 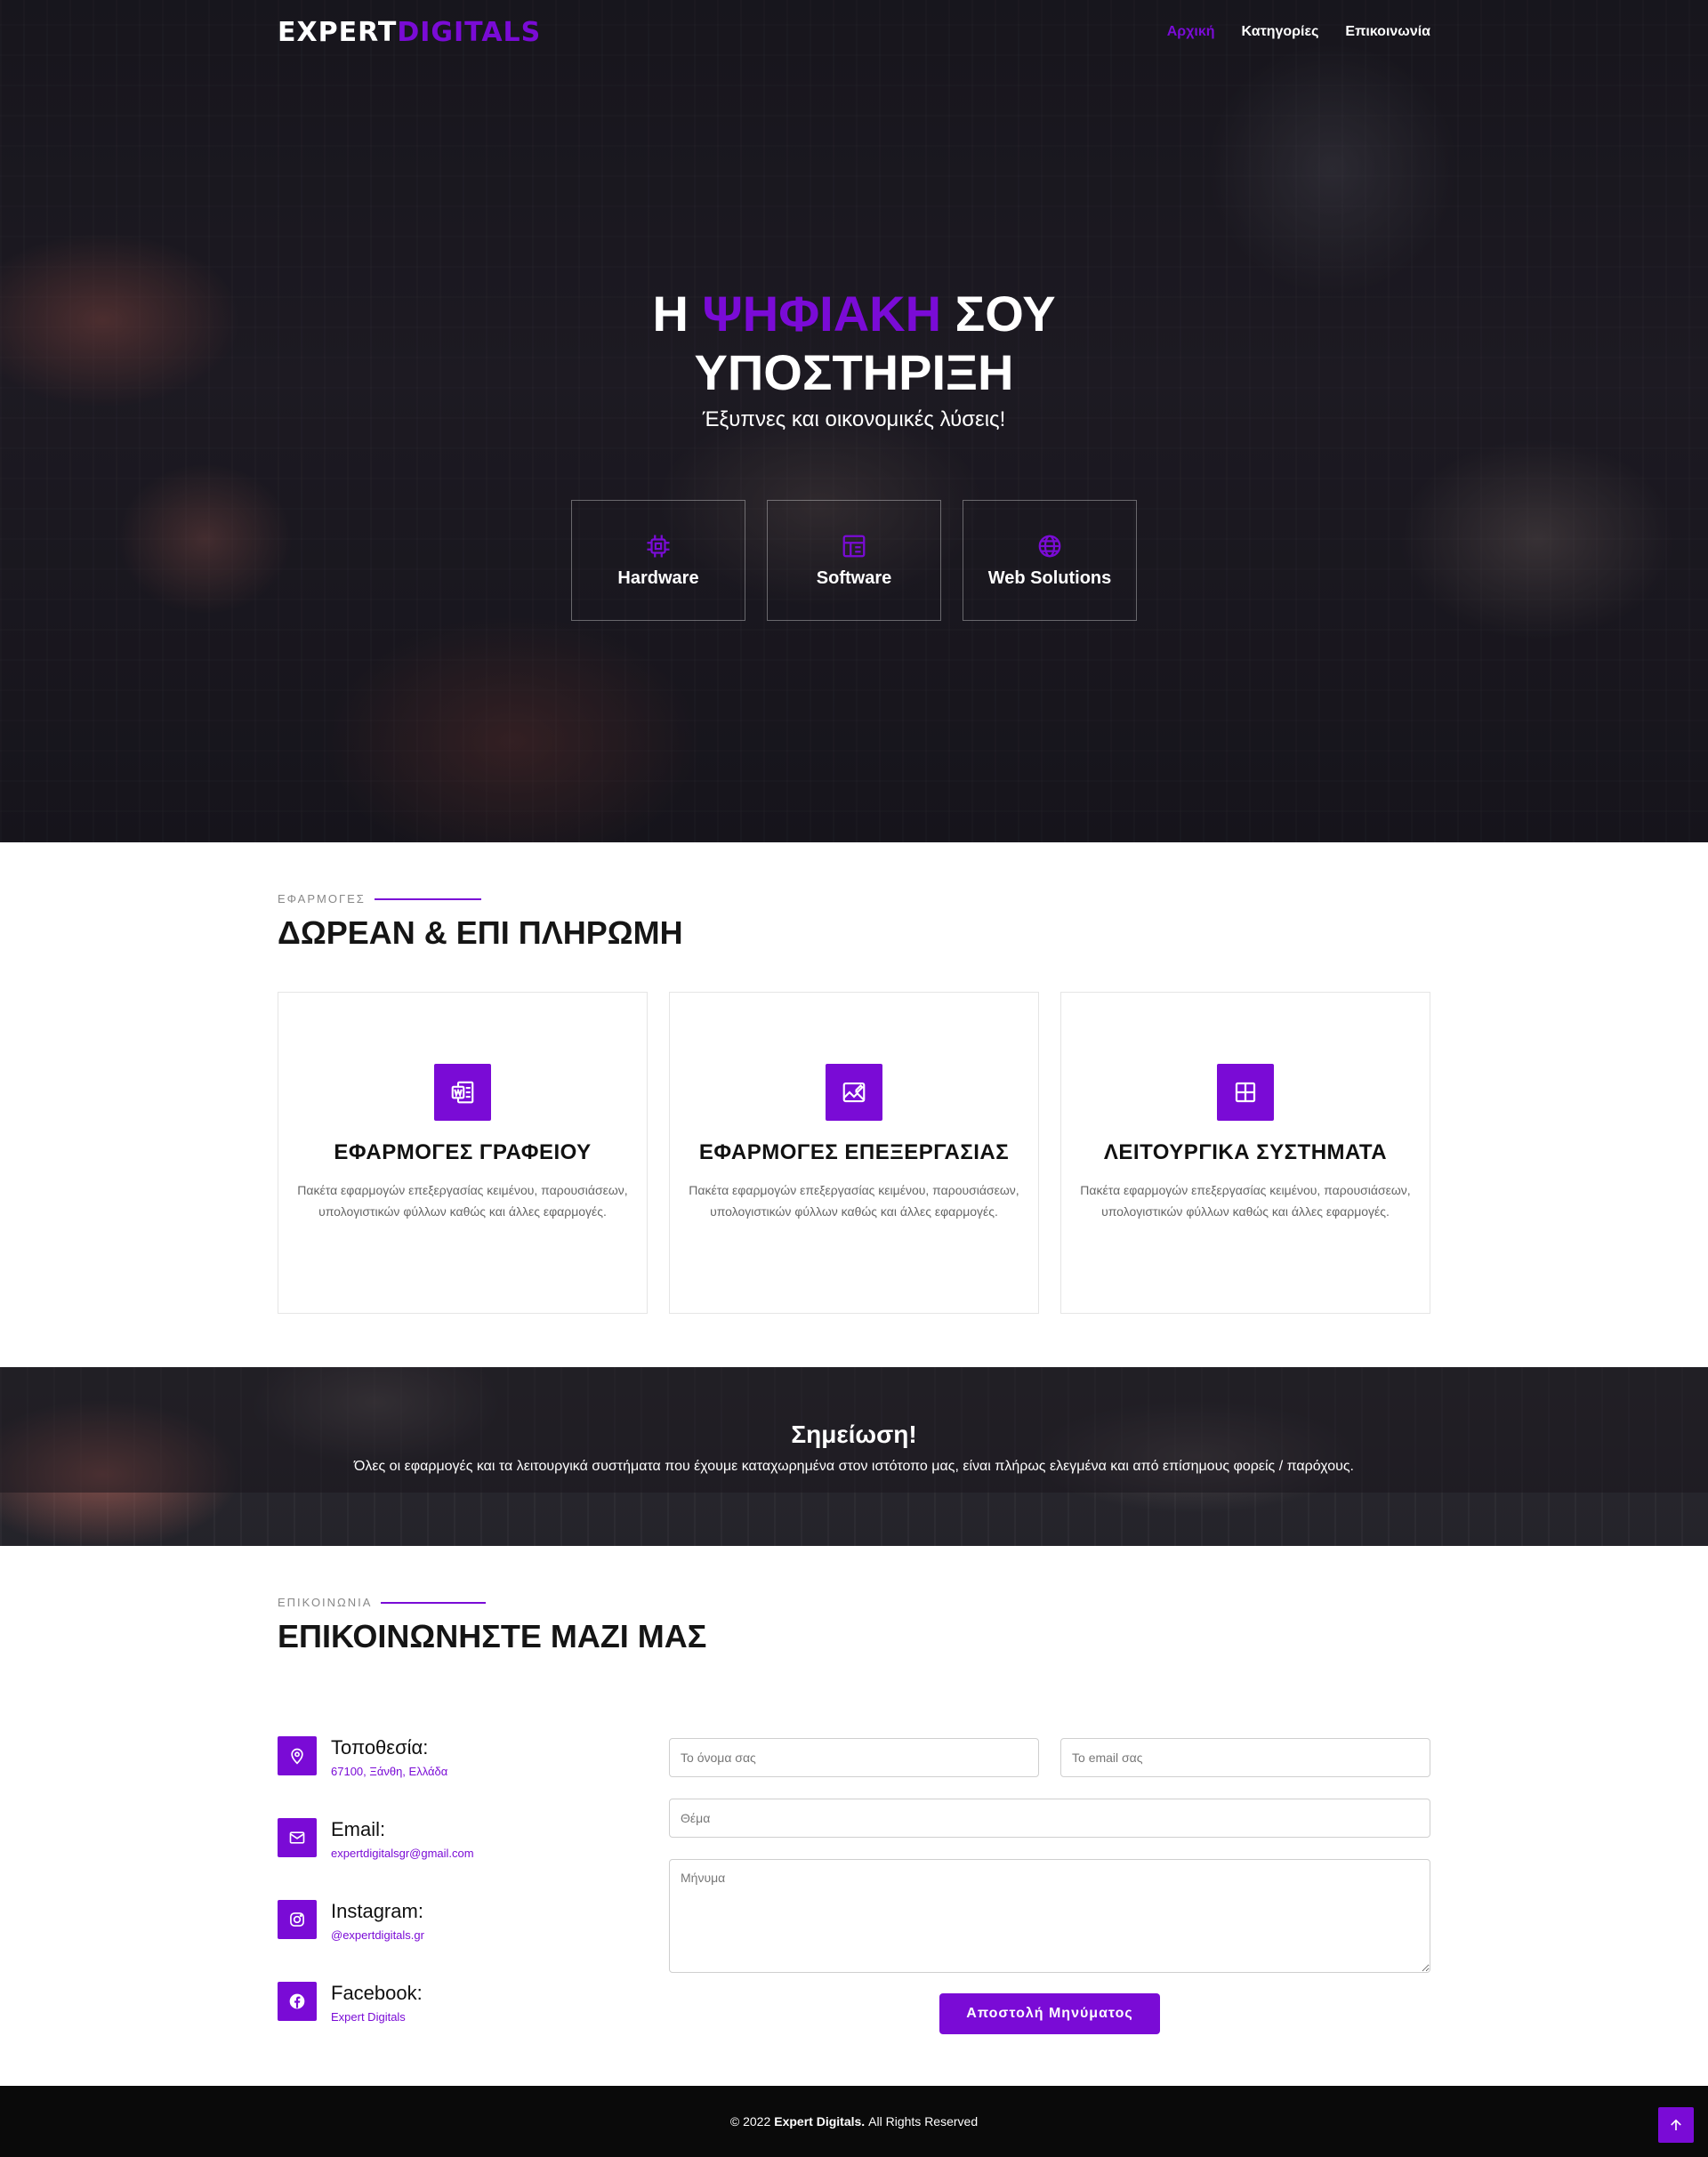 I want to click on envelope-icon, so click(x=297, y=1837).